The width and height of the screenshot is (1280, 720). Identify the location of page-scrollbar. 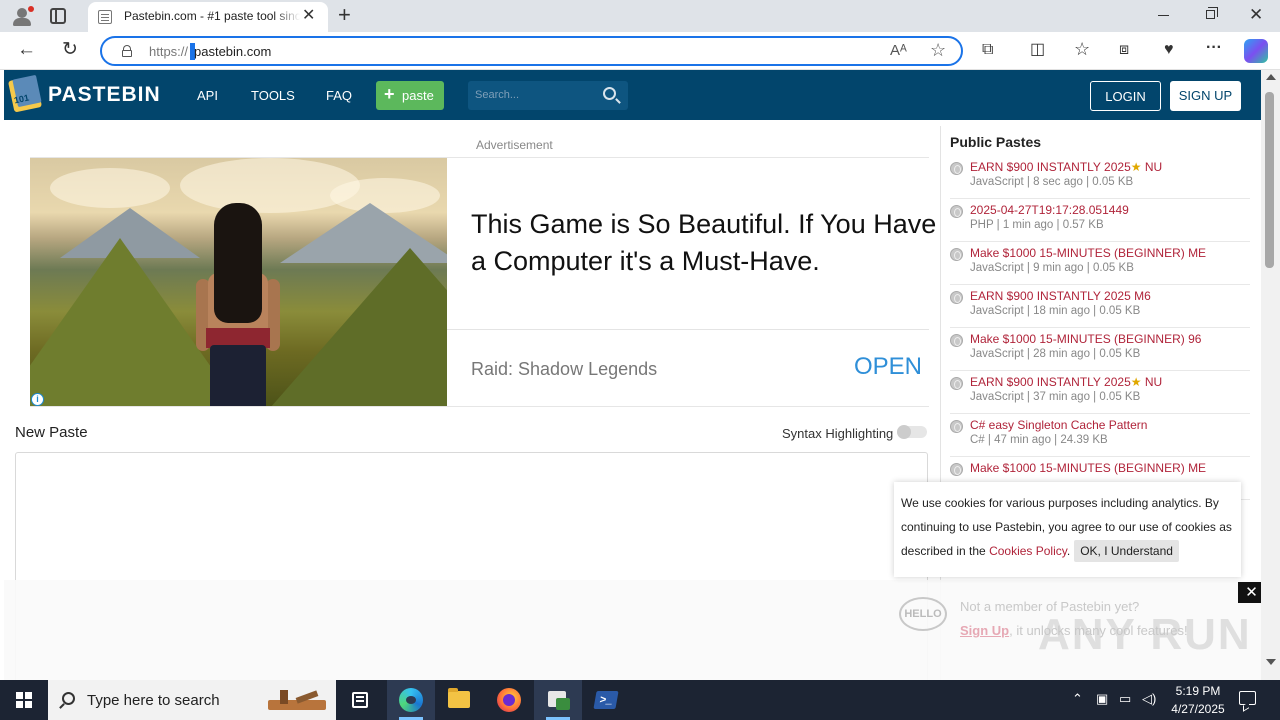
(1270, 375).